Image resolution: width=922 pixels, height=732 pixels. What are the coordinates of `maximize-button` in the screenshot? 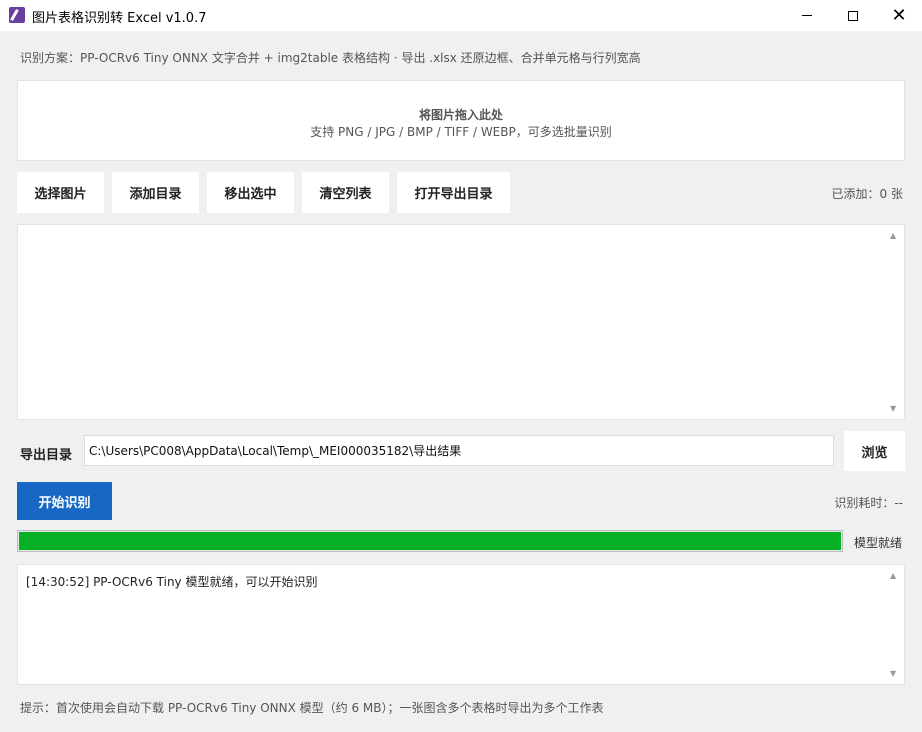 It's located at (853, 15).